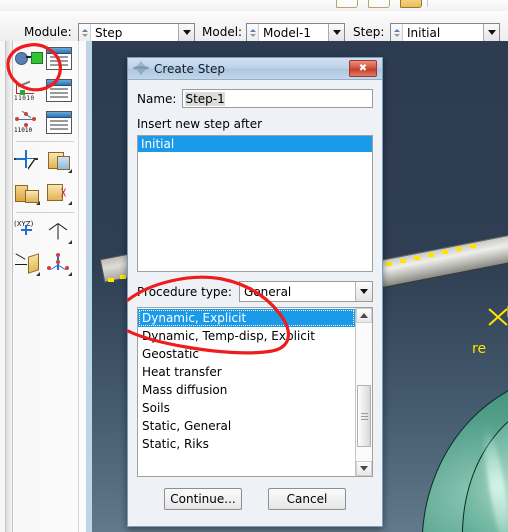 The height and width of the screenshot is (532, 508). I want to click on step-label: Step:, so click(369, 32).